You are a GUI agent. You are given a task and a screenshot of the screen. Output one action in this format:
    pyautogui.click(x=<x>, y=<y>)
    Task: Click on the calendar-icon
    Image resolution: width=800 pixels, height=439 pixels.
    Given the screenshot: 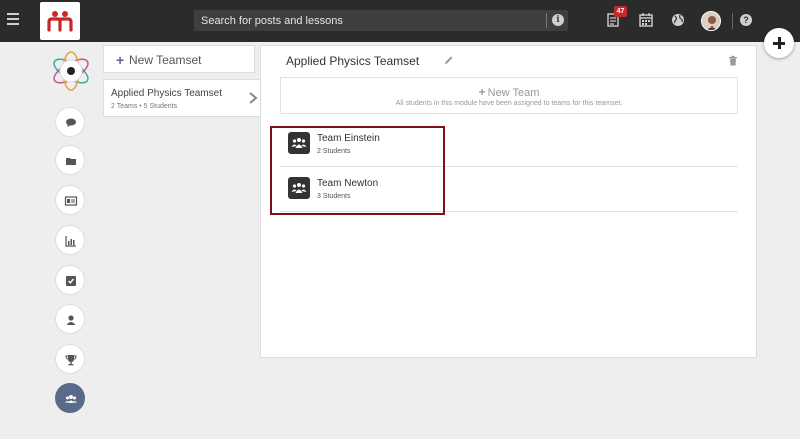 What is the action you would take?
    pyautogui.click(x=646, y=20)
    